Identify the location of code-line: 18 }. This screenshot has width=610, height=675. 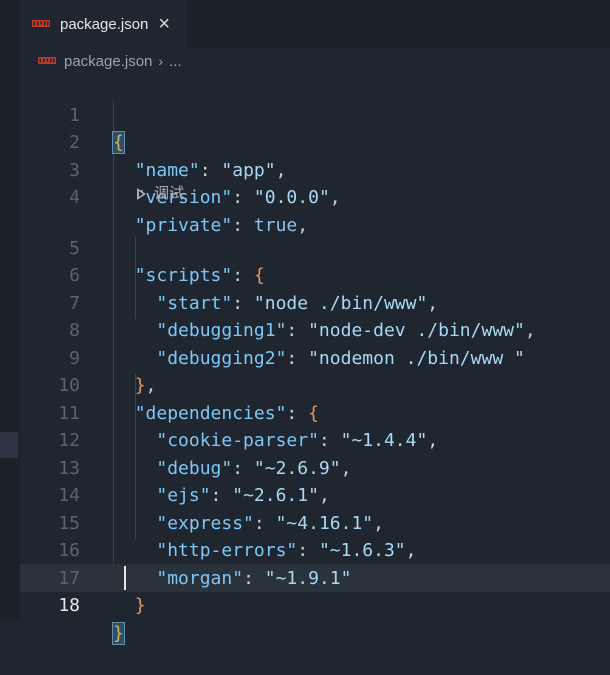
(72, 605).